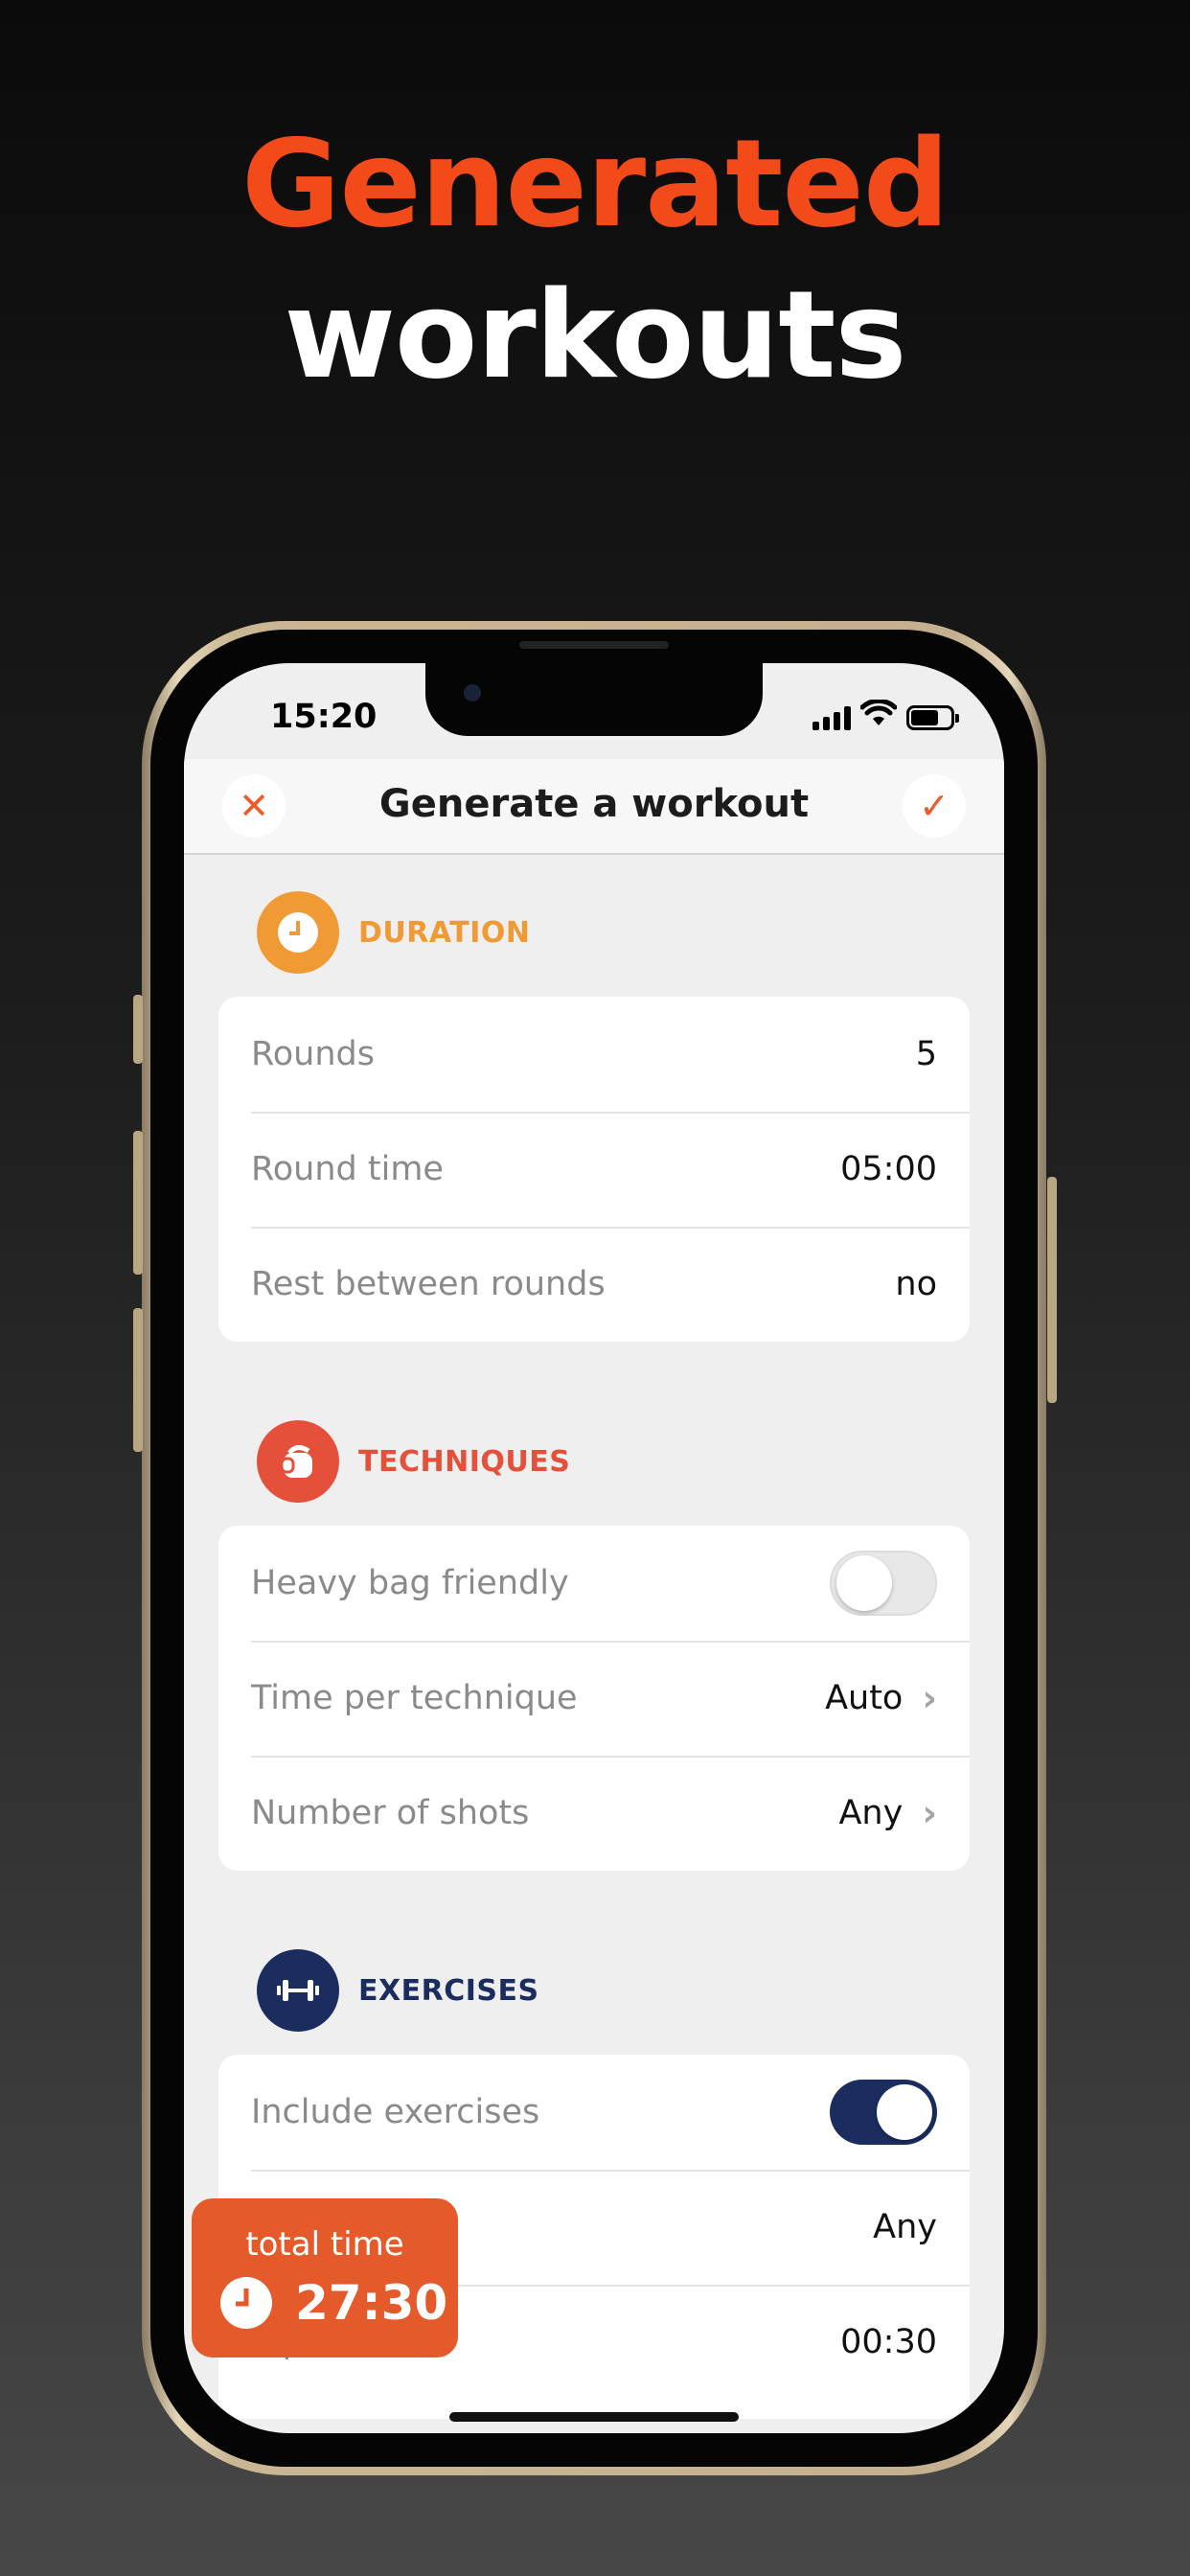 The height and width of the screenshot is (2576, 1190). Describe the element at coordinates (594, 1583) in the screenshot. I see `setting-row-heavy-bag: Heavy bag friendly` at that location.